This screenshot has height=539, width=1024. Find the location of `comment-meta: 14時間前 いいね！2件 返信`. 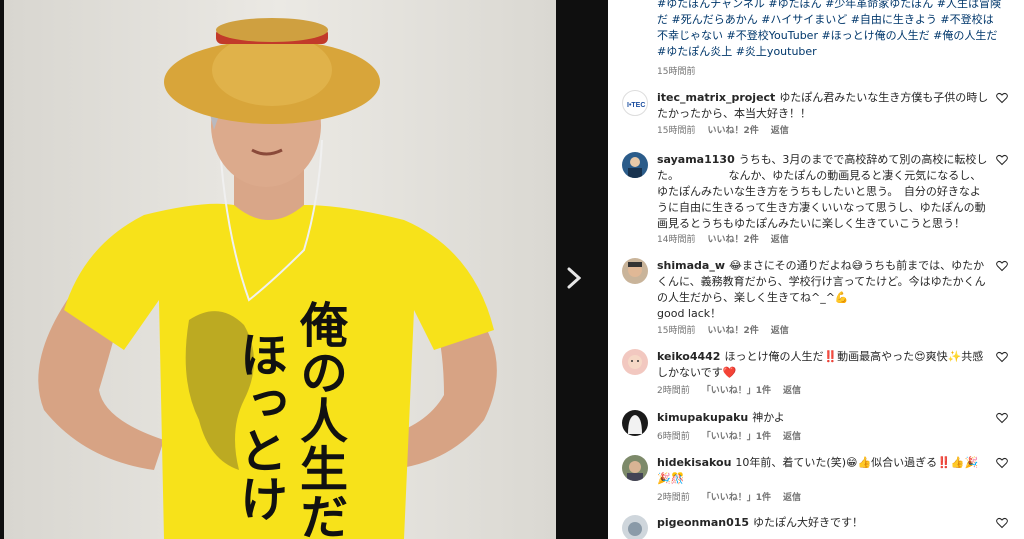

comment-meta: 14時間前 いいね！2件 返信 is located at coordinates (723, 238).